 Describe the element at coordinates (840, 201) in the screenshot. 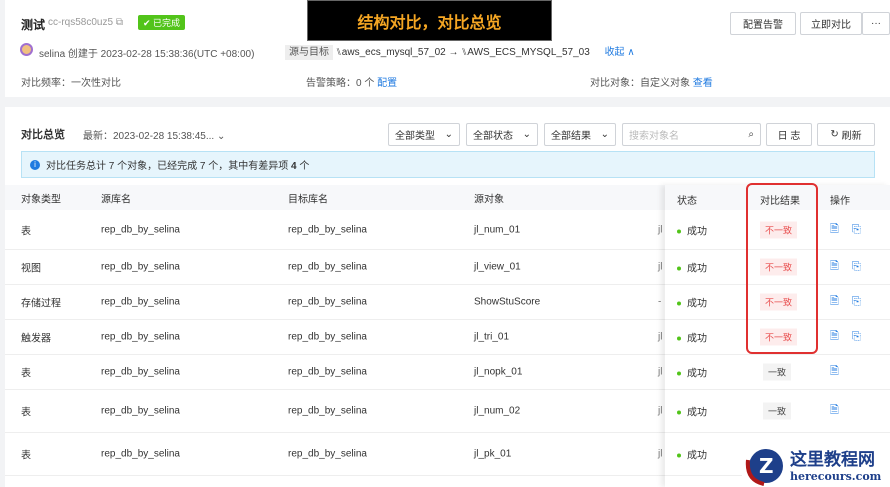

I see `column-header: 操作` at that location.